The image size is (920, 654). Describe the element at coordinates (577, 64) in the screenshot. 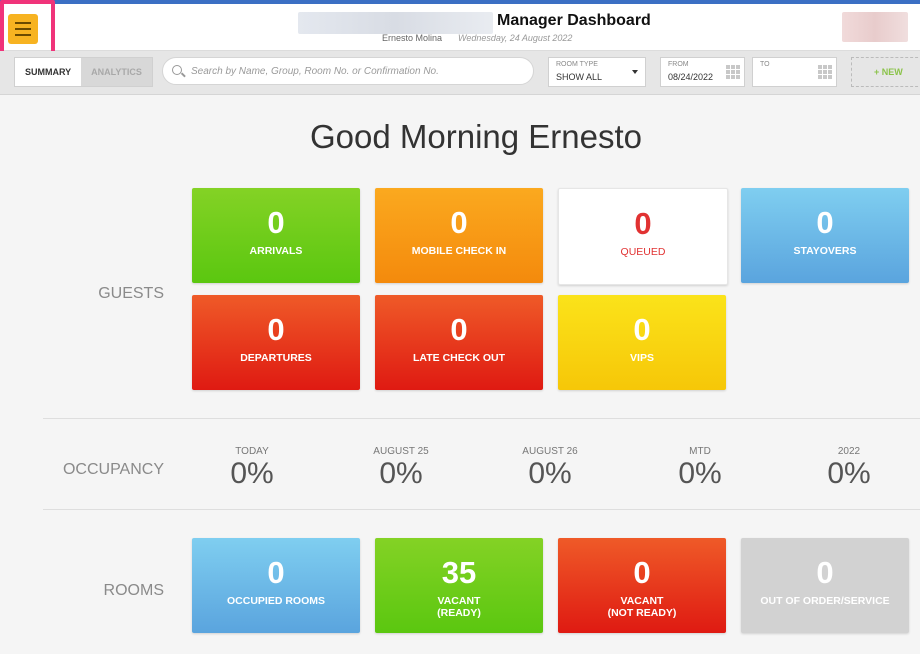

I see `room-type-label: ROOM TYPE` at that location.